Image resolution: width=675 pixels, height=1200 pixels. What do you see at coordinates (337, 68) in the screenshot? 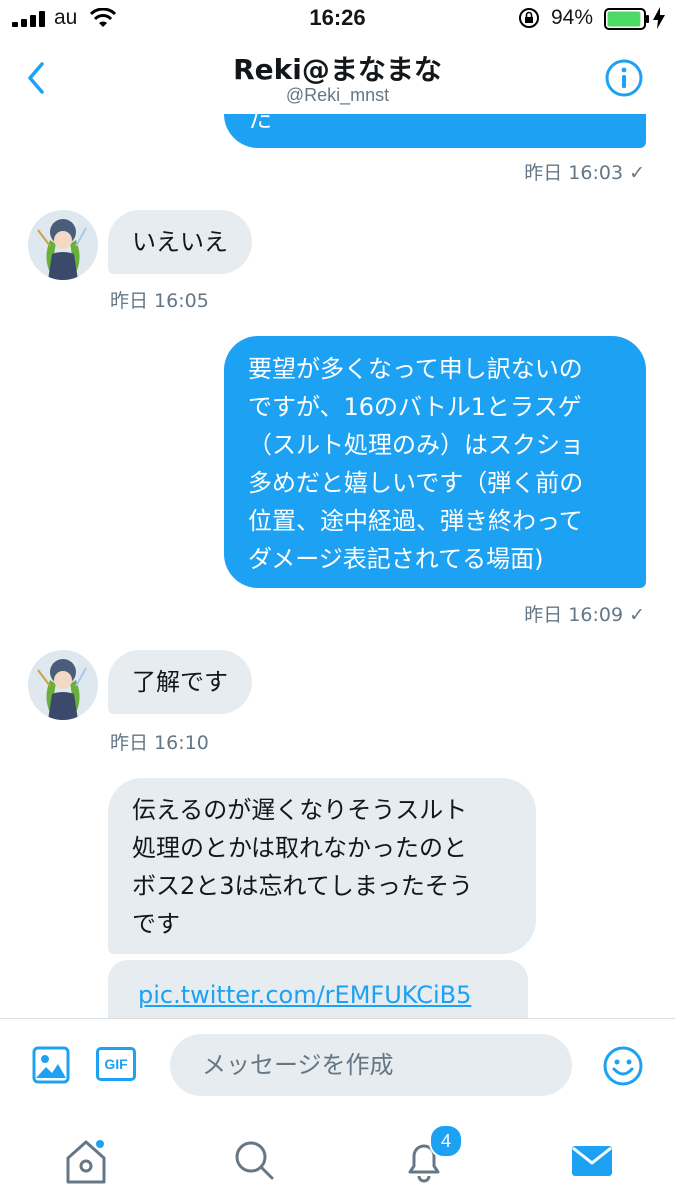
I see `conversation-title: Reki@まなまな` at bounding box center [337, 68].